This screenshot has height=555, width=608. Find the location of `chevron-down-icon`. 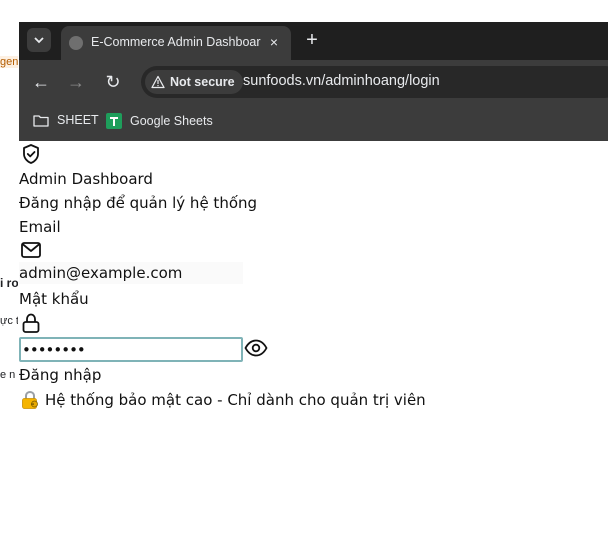

chevron-down-icon is located at coordinates (39, 40).